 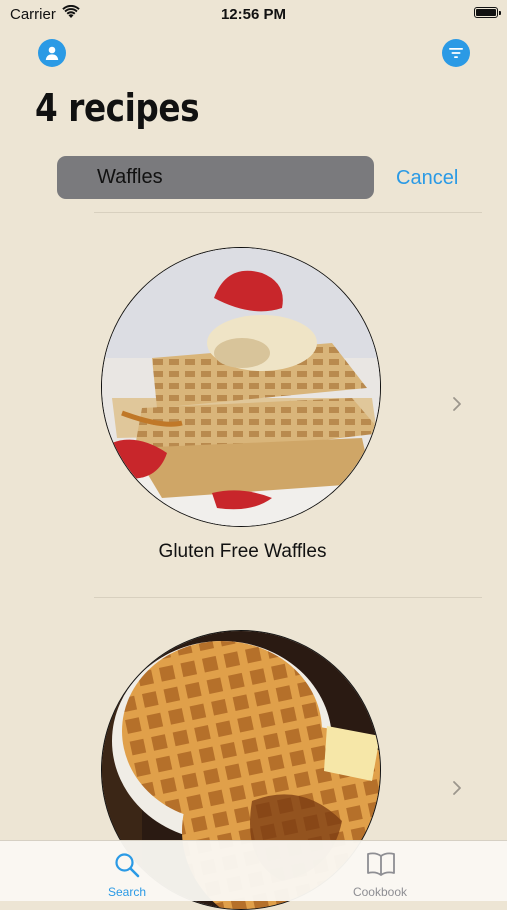 I want to click on tab-bar: Search Cookbook, so click(x=253, y=870).